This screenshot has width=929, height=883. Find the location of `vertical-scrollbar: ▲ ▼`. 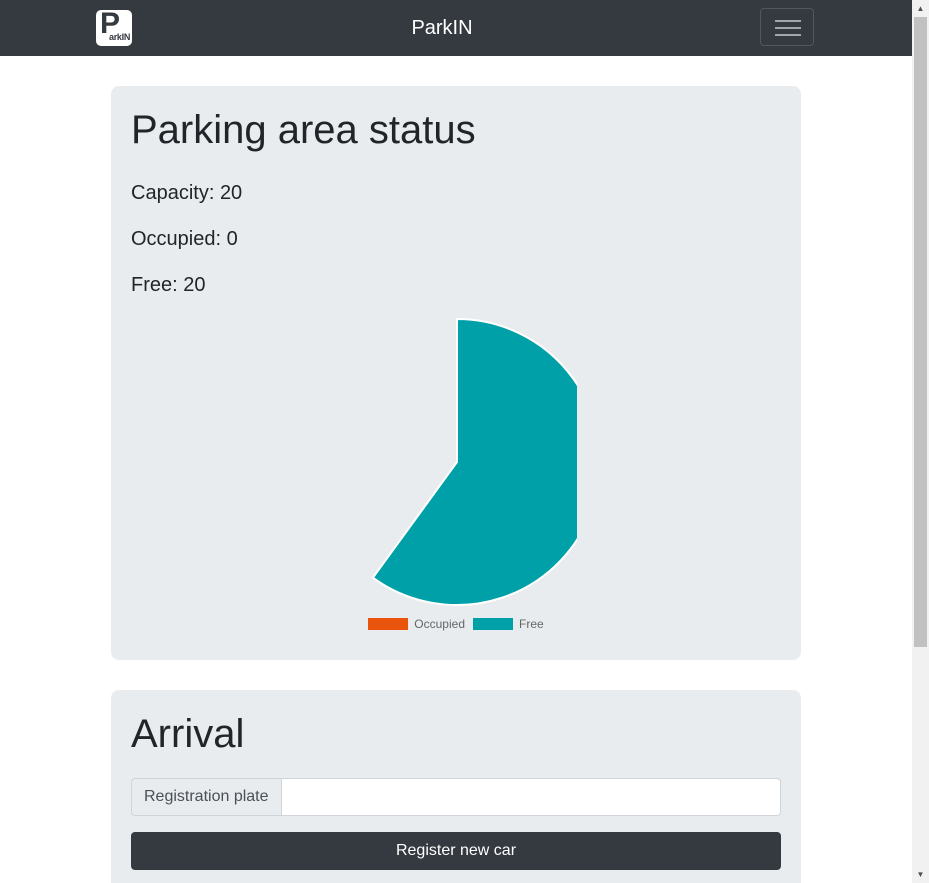

vertical-scrollbar: ▲ ▼ is located at coordinates (920, 441).